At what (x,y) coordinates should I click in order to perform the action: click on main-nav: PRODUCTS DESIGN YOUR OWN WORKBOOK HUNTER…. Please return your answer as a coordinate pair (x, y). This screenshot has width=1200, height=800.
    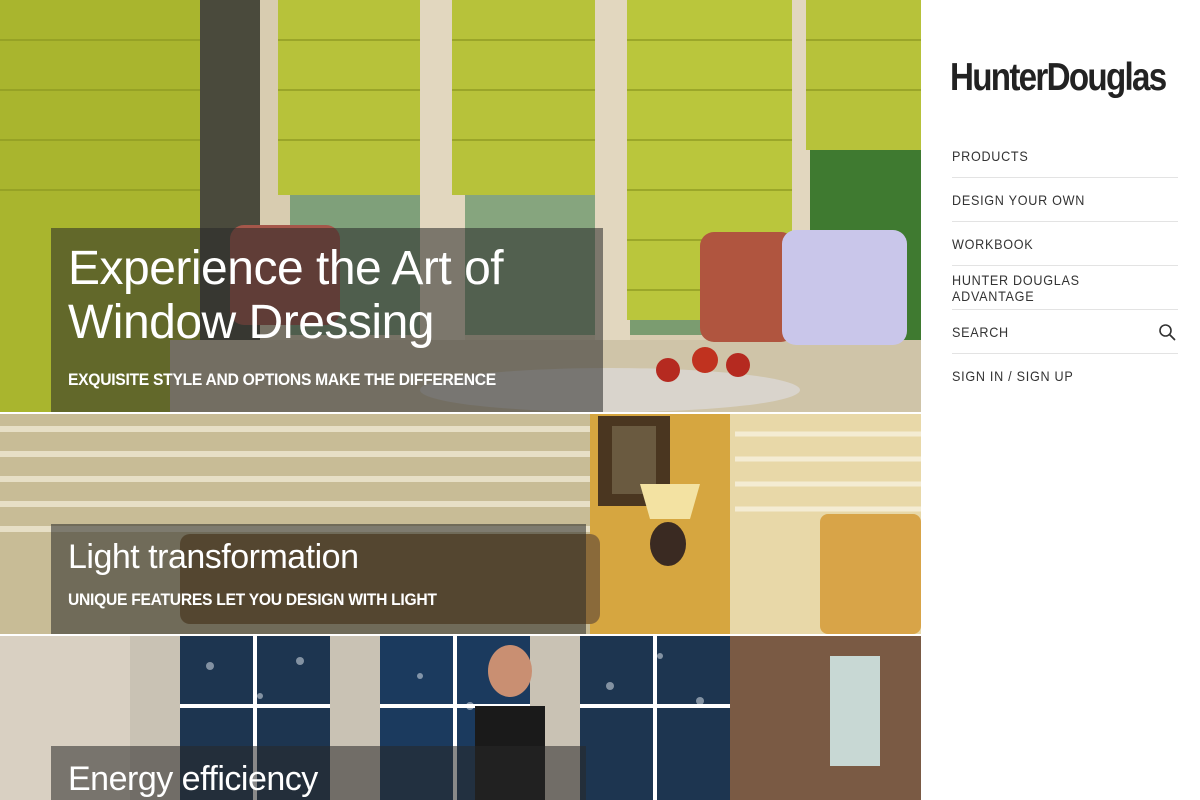
    Looking at the image, I should click on (1065, 265).